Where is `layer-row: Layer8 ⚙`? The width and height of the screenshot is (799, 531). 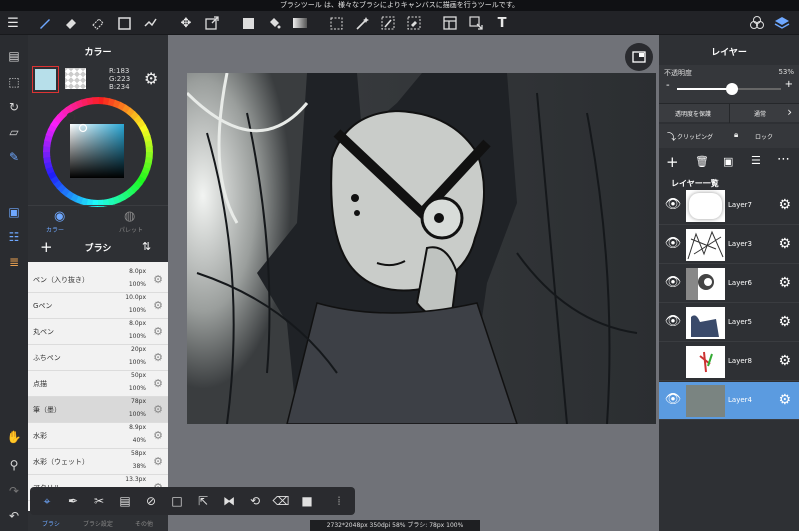
layer-row: Layer8 ⚙ is located at coordinates (729, 362).